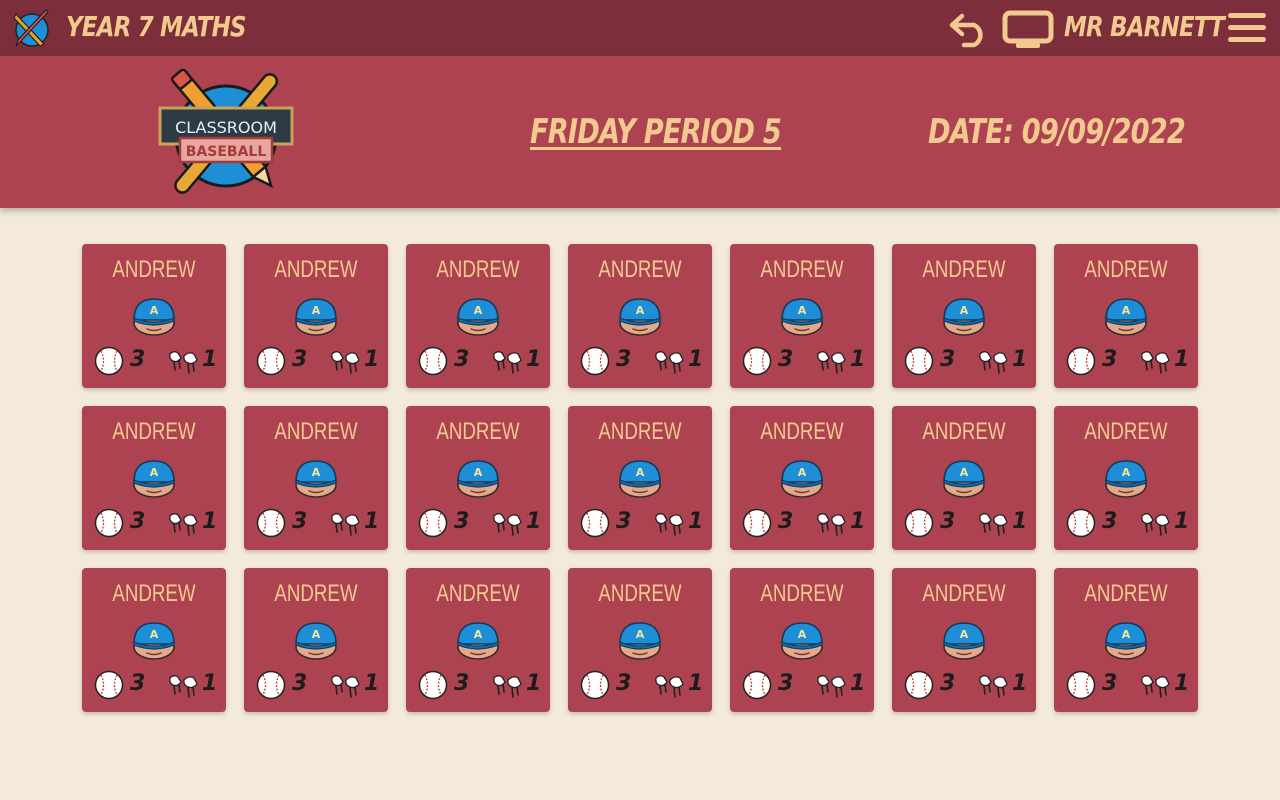 The image size is (1280, 800). What do you see at coordinates (226, 127) in the screenshot?
I see `logo-text-top: CLASSROOM` at bounding box center [226, 127].